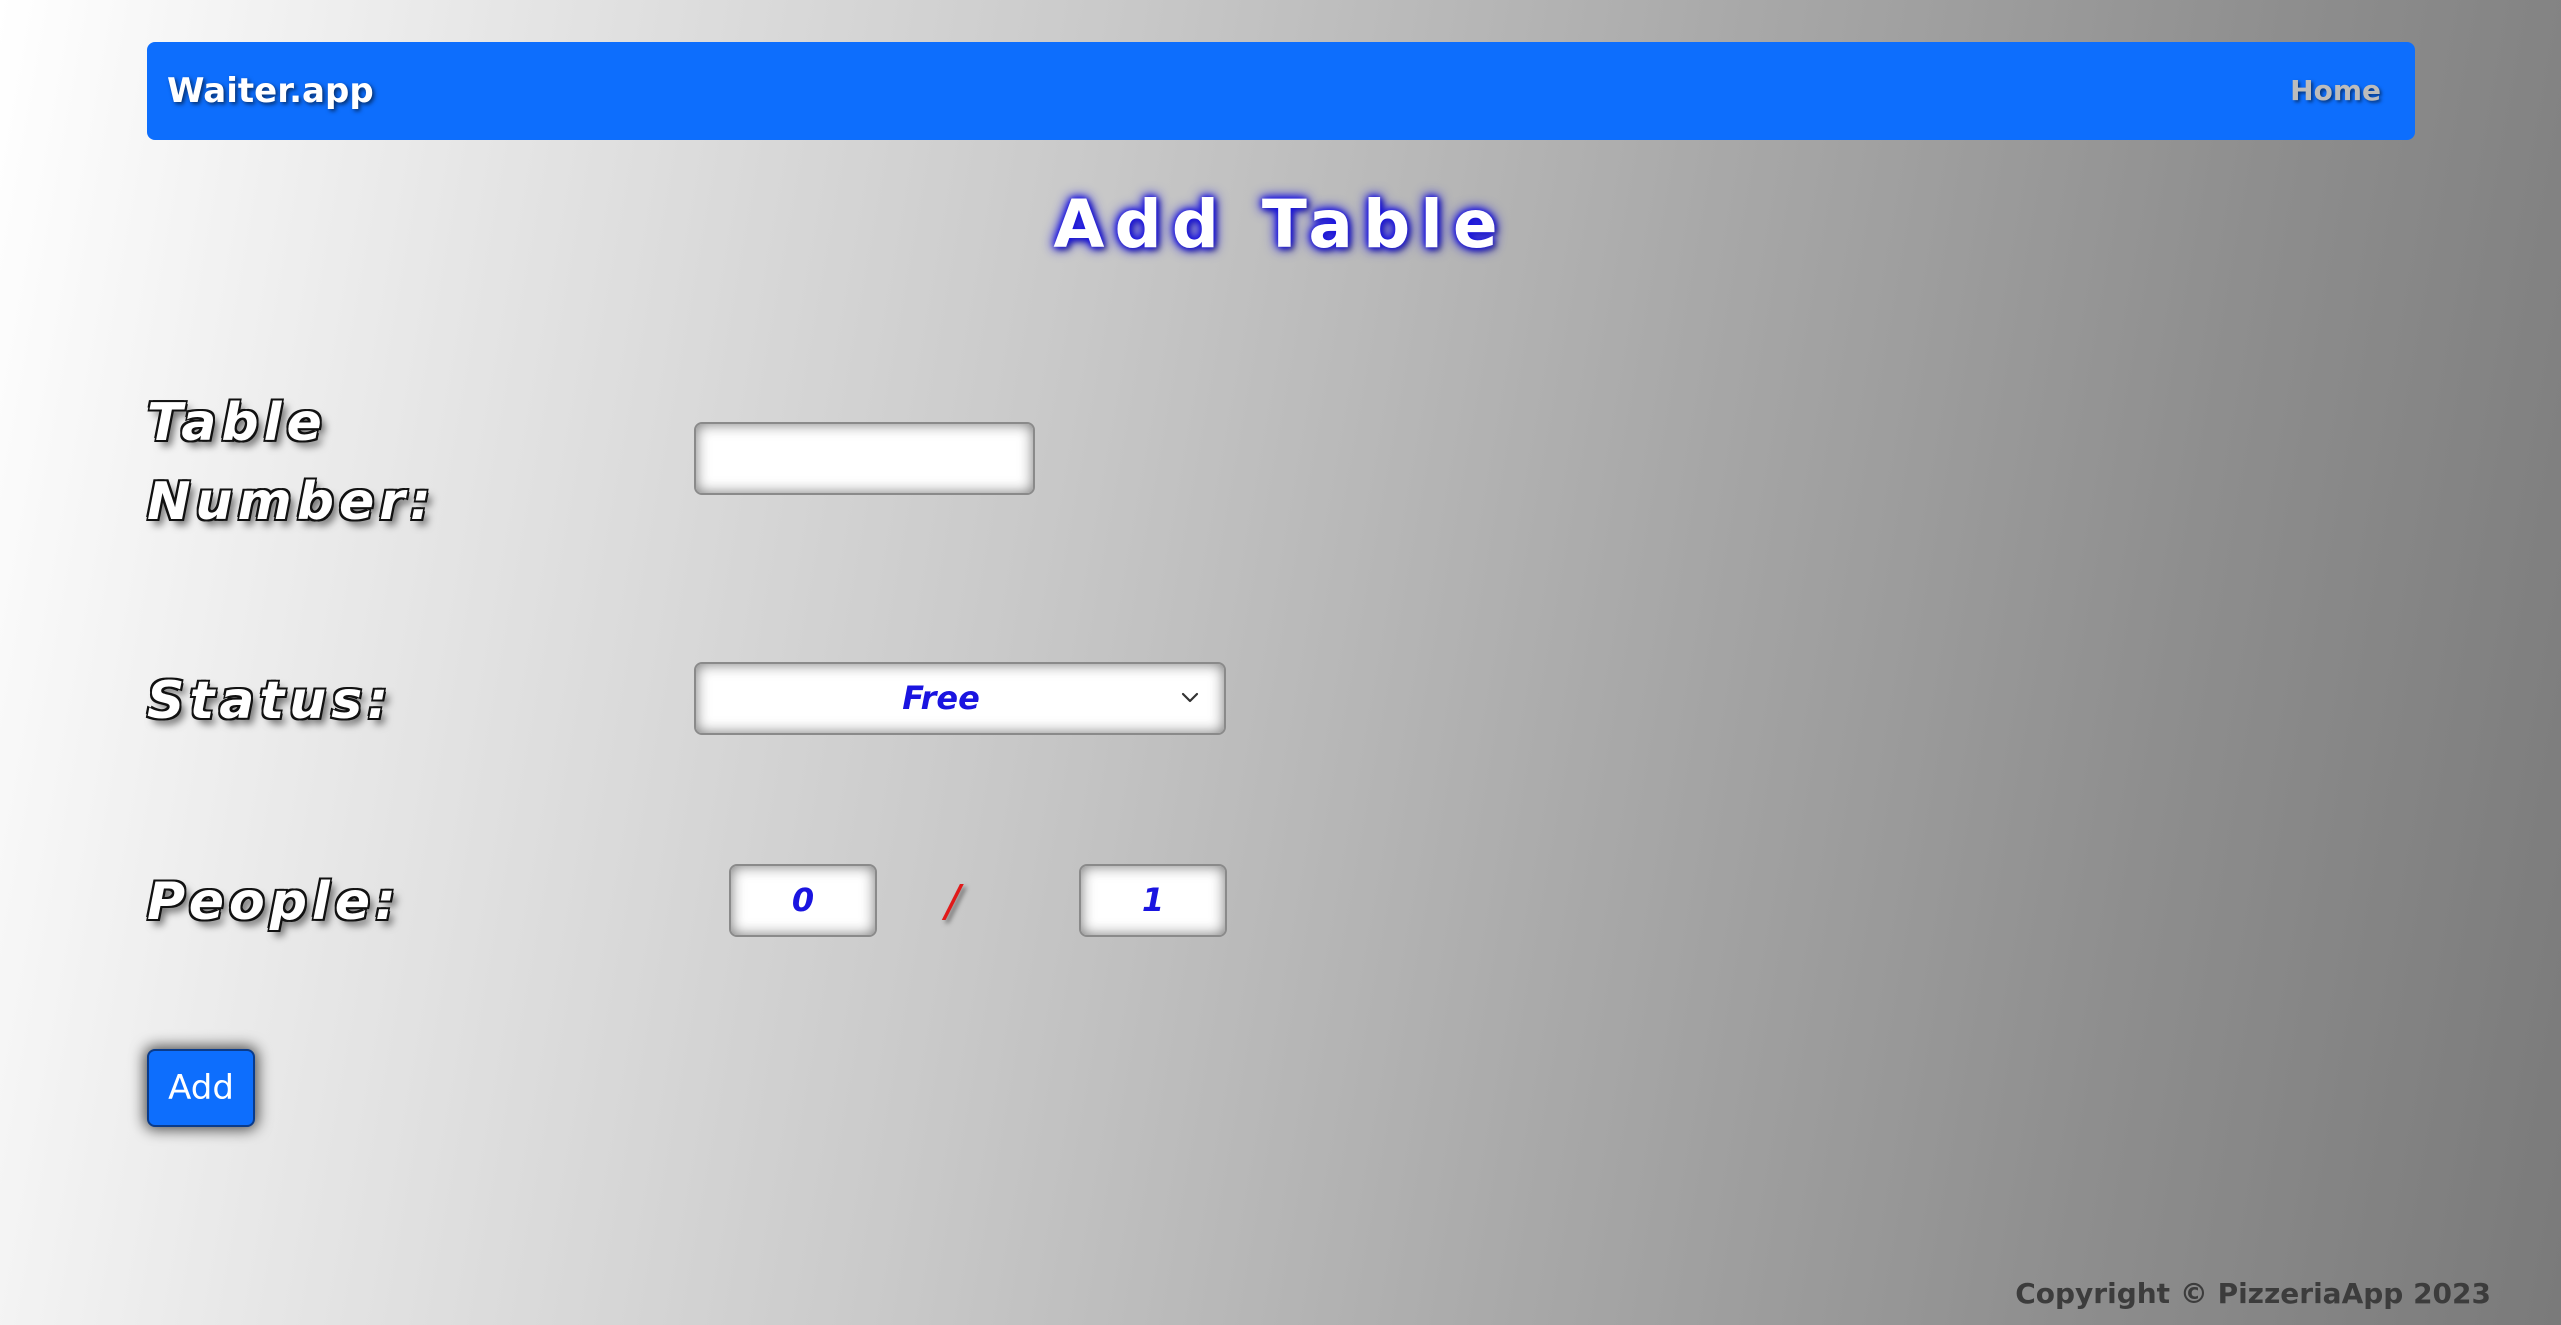 The height and width of the screenshot is (1325, 2561). Describe the element at coordinates (1280, 224) in the screenshot. I see `page-title: Add Table` at that location.